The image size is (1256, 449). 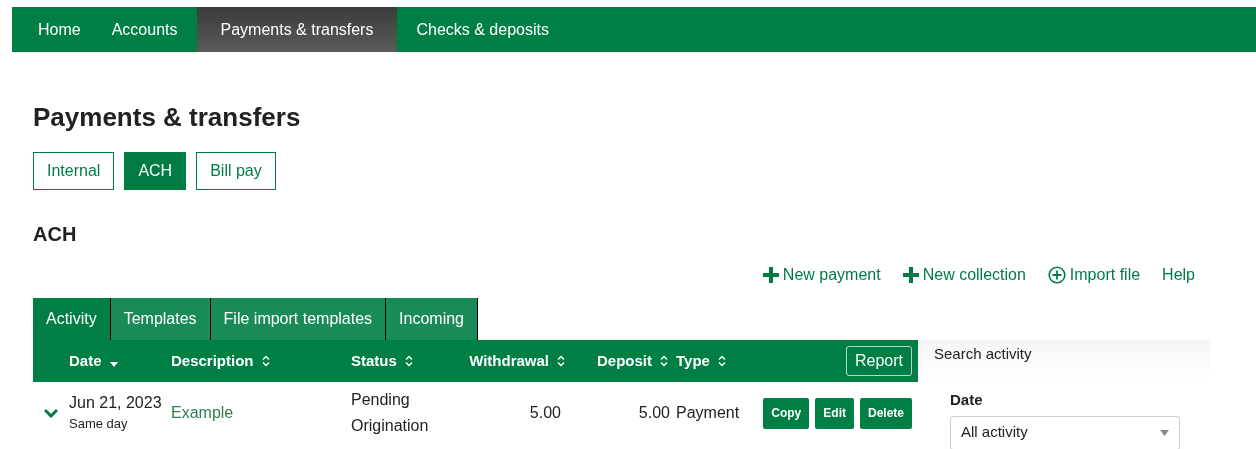 I want to click on date-select: All activity, so click(x=1065, y=432).